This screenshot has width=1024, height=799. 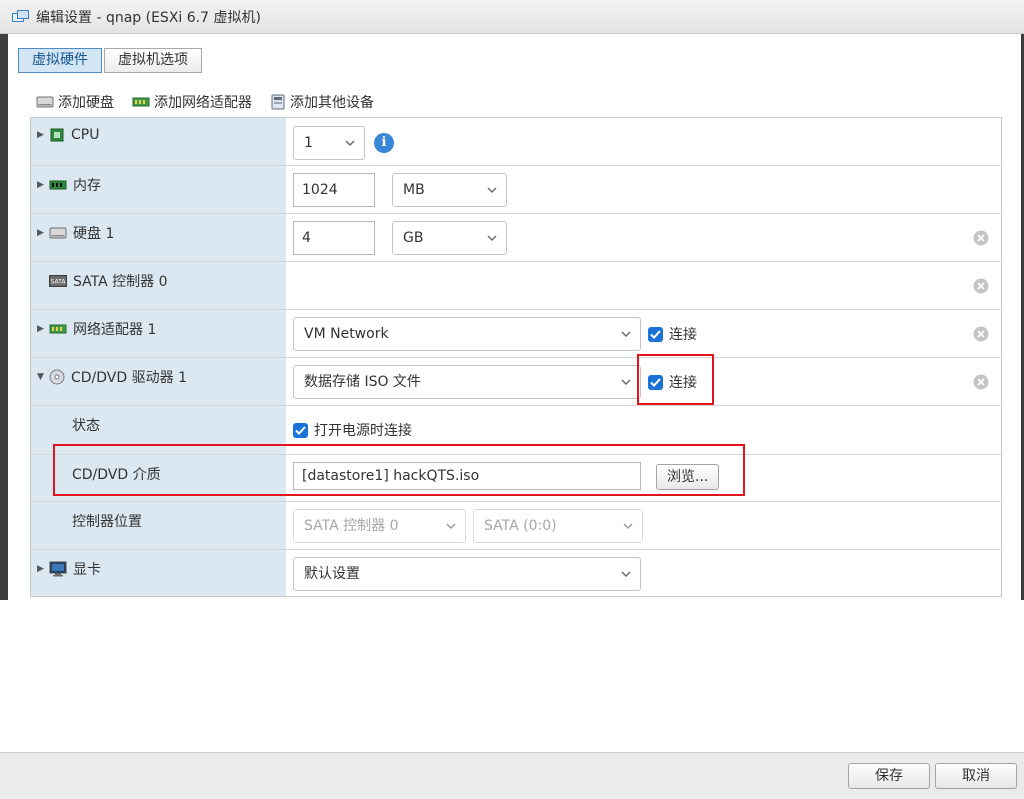 I want to click on hardware-row-disk: ▶ 硬盘 1 4 GB, so click(x=516, y=238).